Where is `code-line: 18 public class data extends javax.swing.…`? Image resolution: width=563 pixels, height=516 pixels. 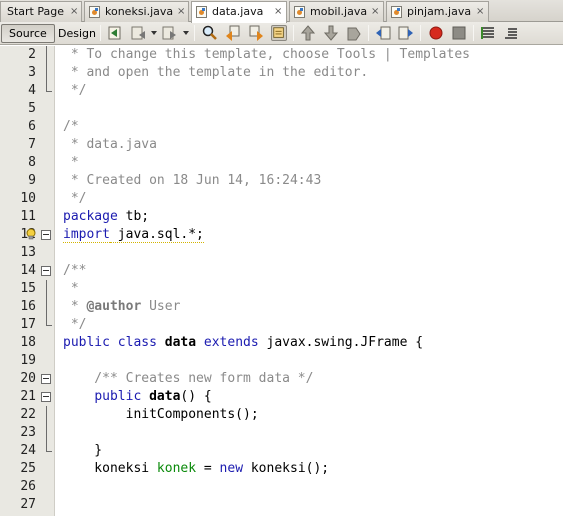
code-line: 18 public class data extends javax.swing.… is located at coordinates (281, 343).